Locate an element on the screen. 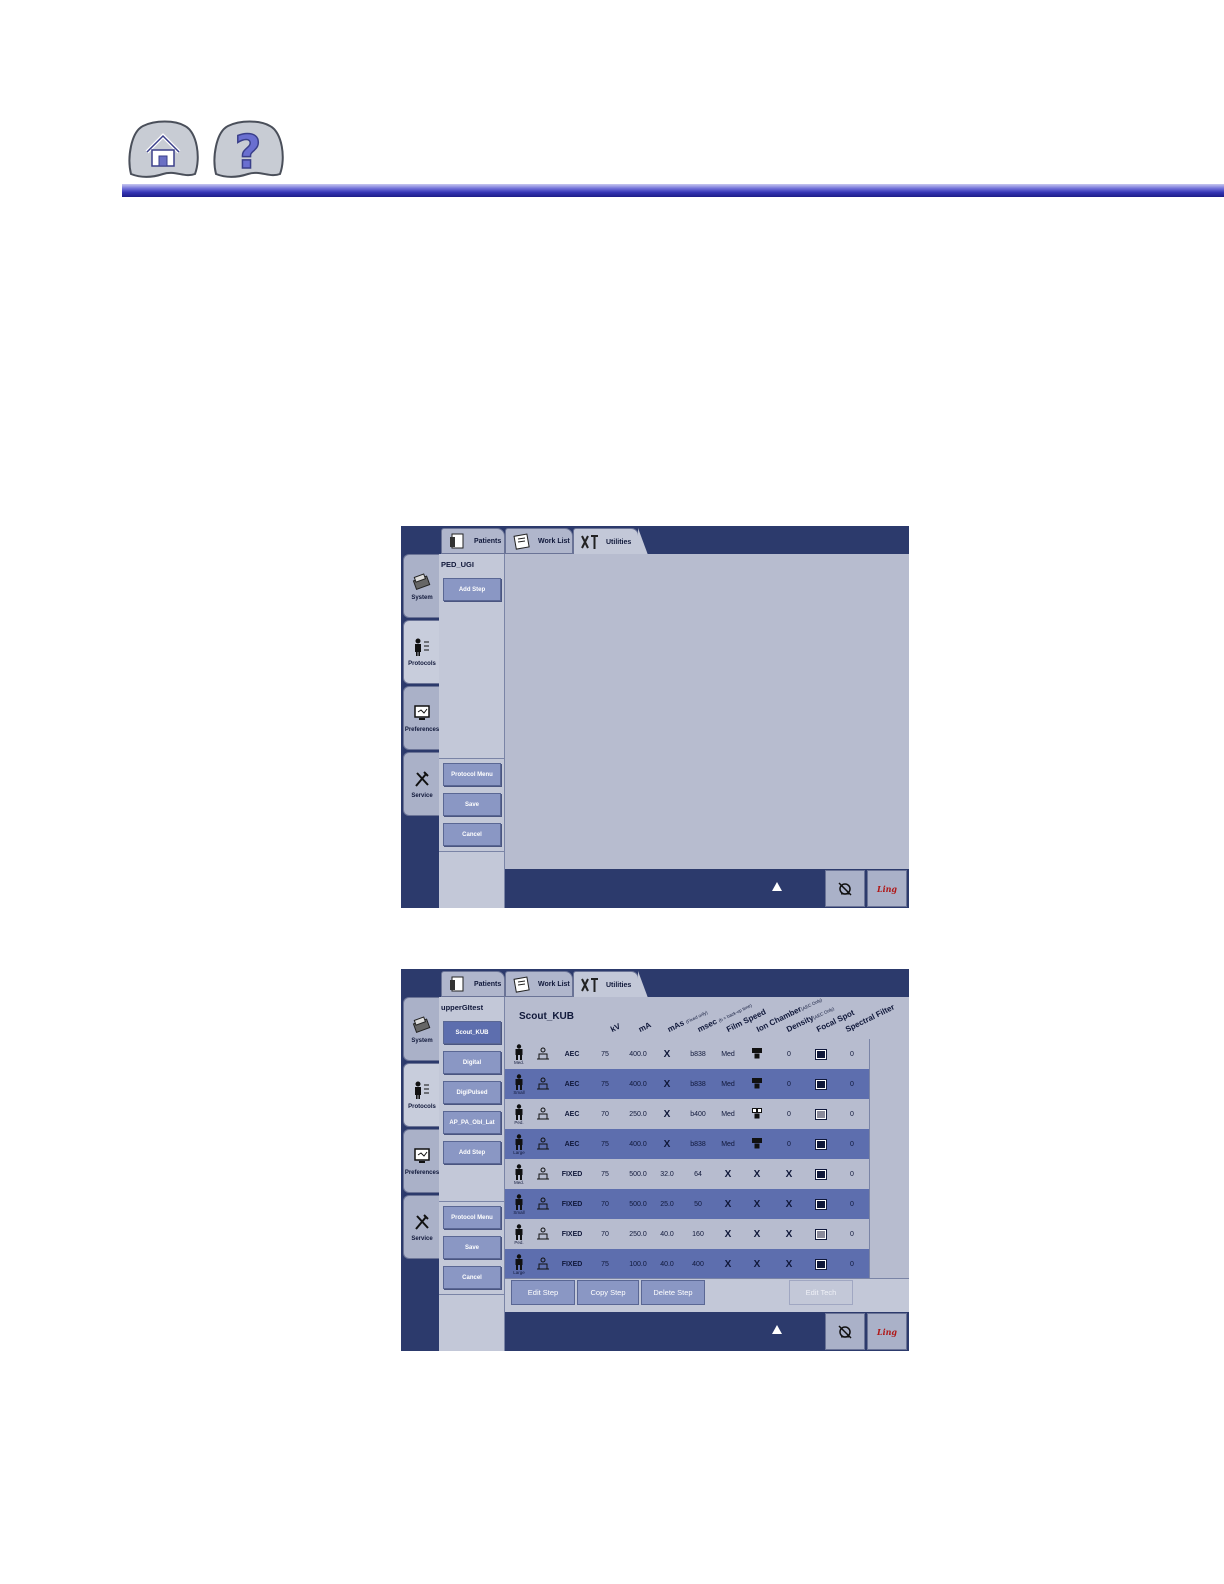 The height and width of the screenshot is (1584, 1224). column-header-mas-label: mAs is located at coordinates (676, 1026).